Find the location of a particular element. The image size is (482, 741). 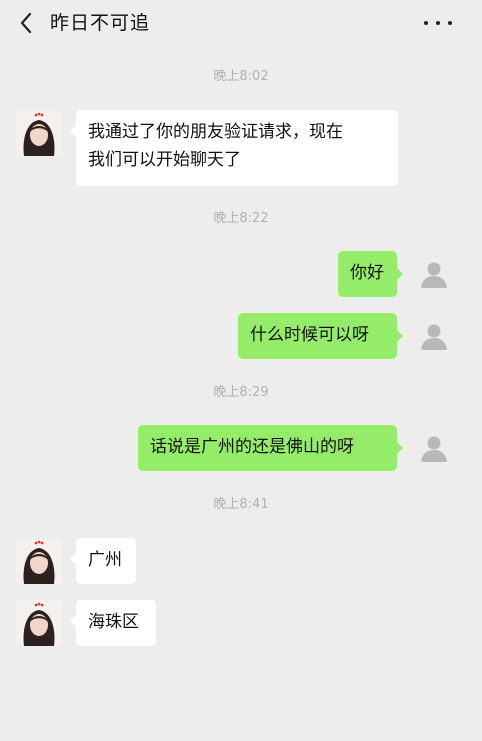

timestamp: 晚上8:41 is located at coordinates (241, 504).